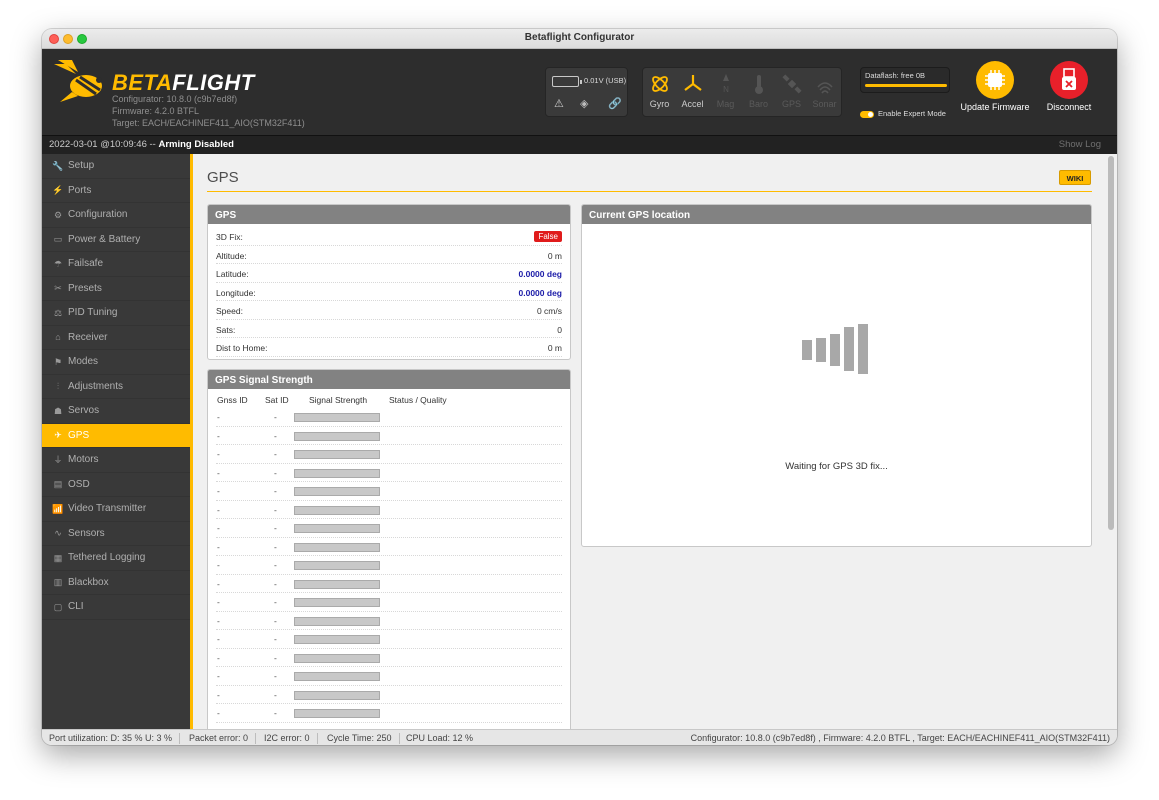 This screenshot has height=800, width=1159. What do you see at coordinates (96, 386) in the screenshot?
I see `sidebar-item-label: Adjustments` at bounding box center [96, 386].